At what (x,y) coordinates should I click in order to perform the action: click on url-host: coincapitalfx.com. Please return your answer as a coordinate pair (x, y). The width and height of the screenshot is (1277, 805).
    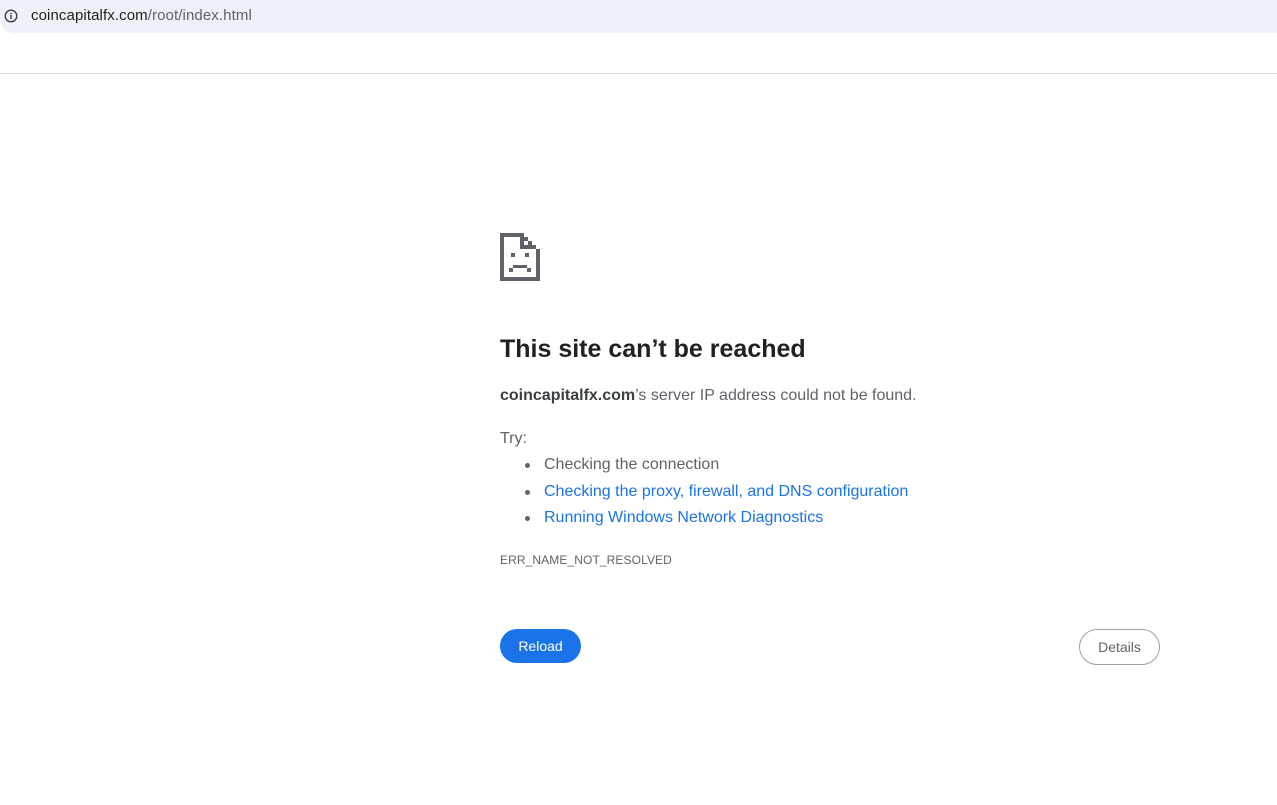
    Looking at the image, I should click on (89, 15).